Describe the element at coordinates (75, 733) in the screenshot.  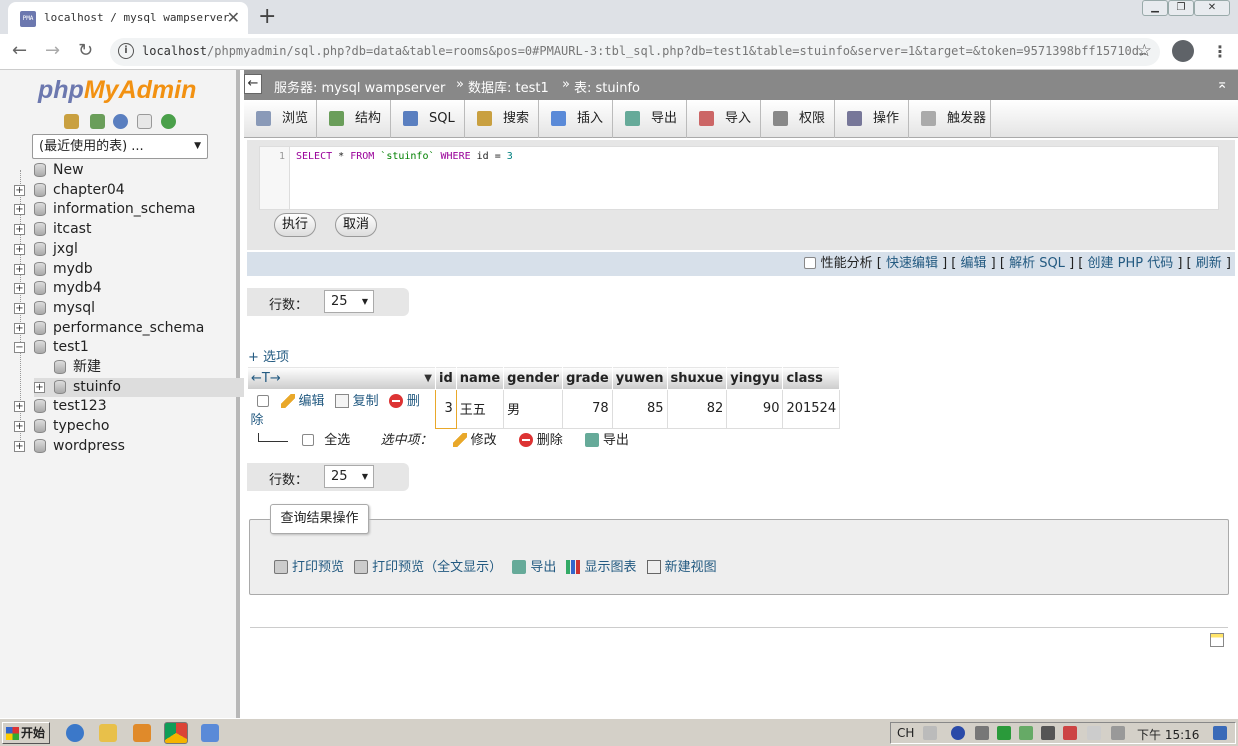
I see `ie-icon` at that location.